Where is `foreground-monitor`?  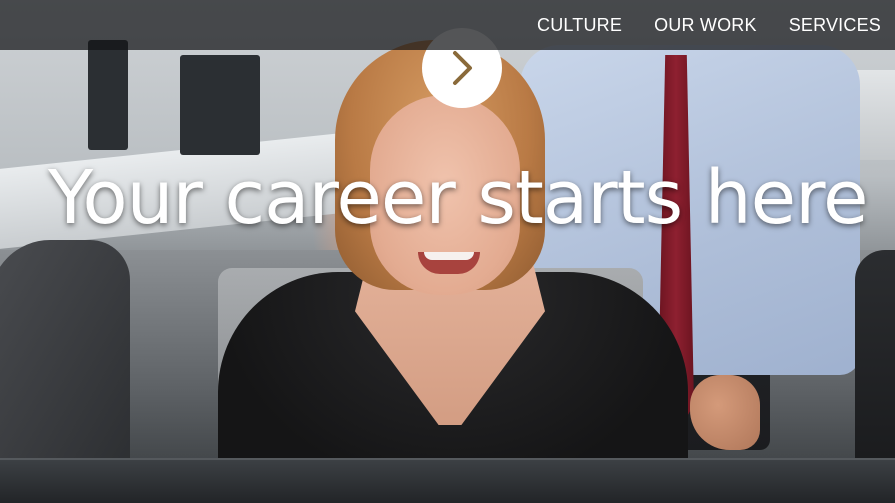 foreground-monitor is located at coordinates (447, 480).